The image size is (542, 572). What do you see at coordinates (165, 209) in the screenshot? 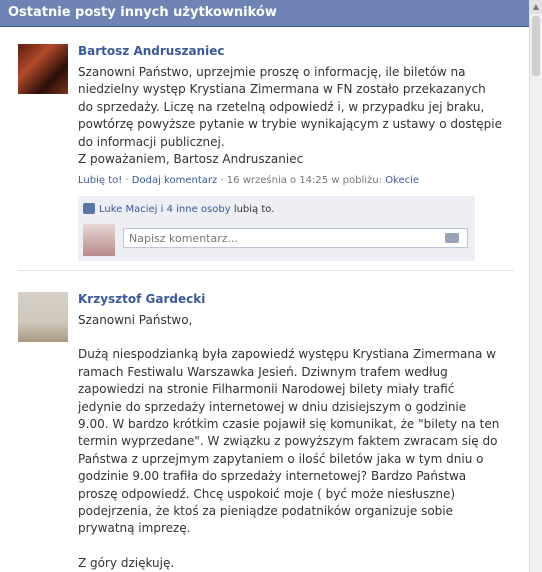
I see `likers-link: Luke Maciej i 4 inne osoby` at bounding box center [165, 209].